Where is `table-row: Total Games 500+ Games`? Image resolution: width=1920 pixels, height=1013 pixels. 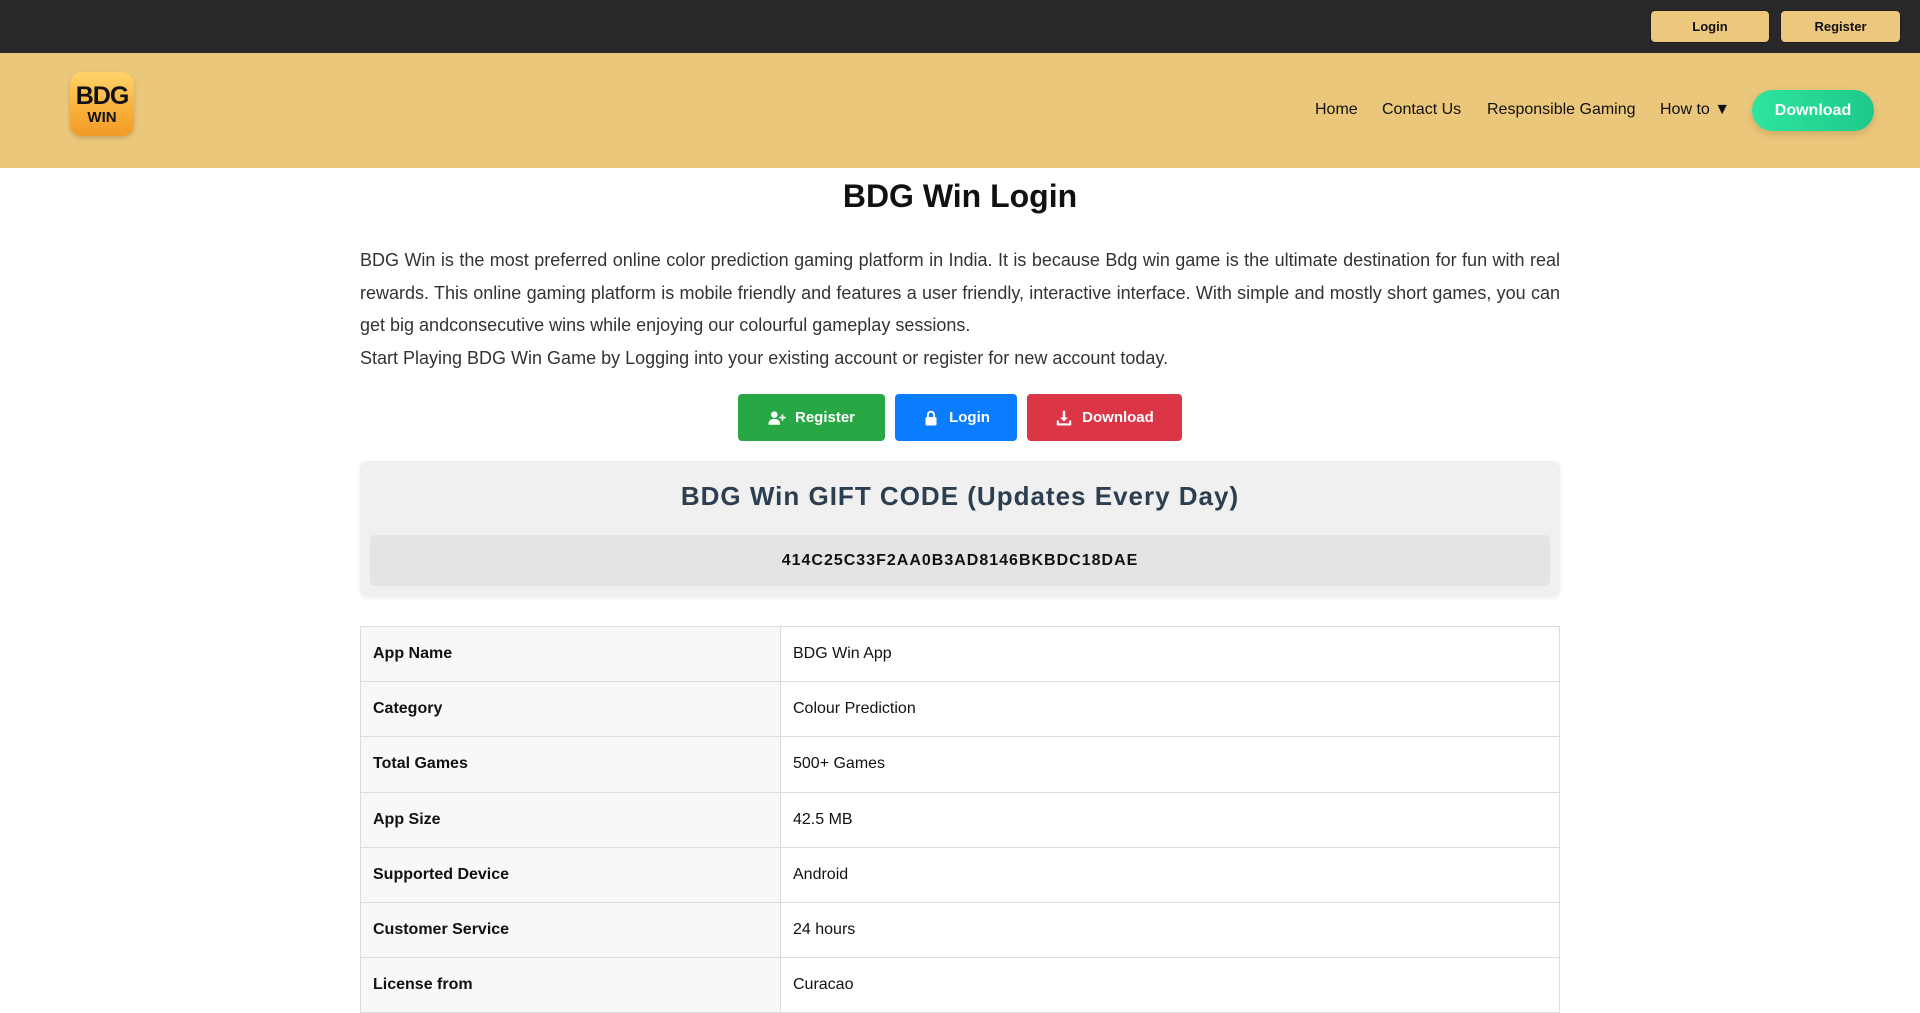
table-row: Total Games 500+ Games is located at coordinates (960, 764).